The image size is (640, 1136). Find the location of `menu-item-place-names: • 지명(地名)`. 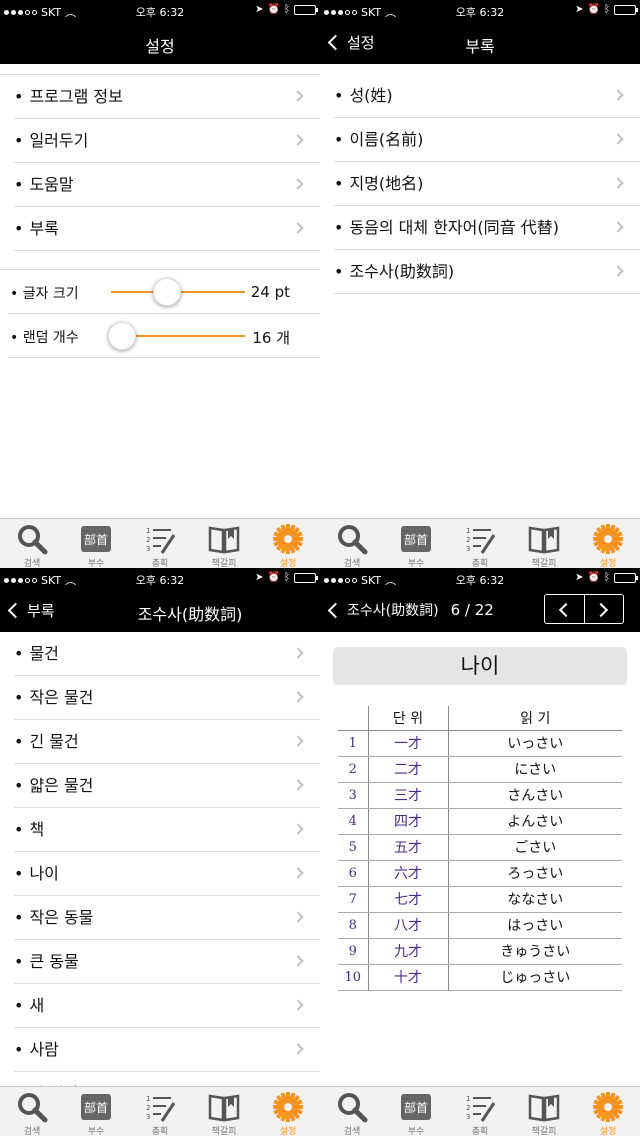

menu-item-place-names: • 지명(地名) is located at coordinates (487, 184).